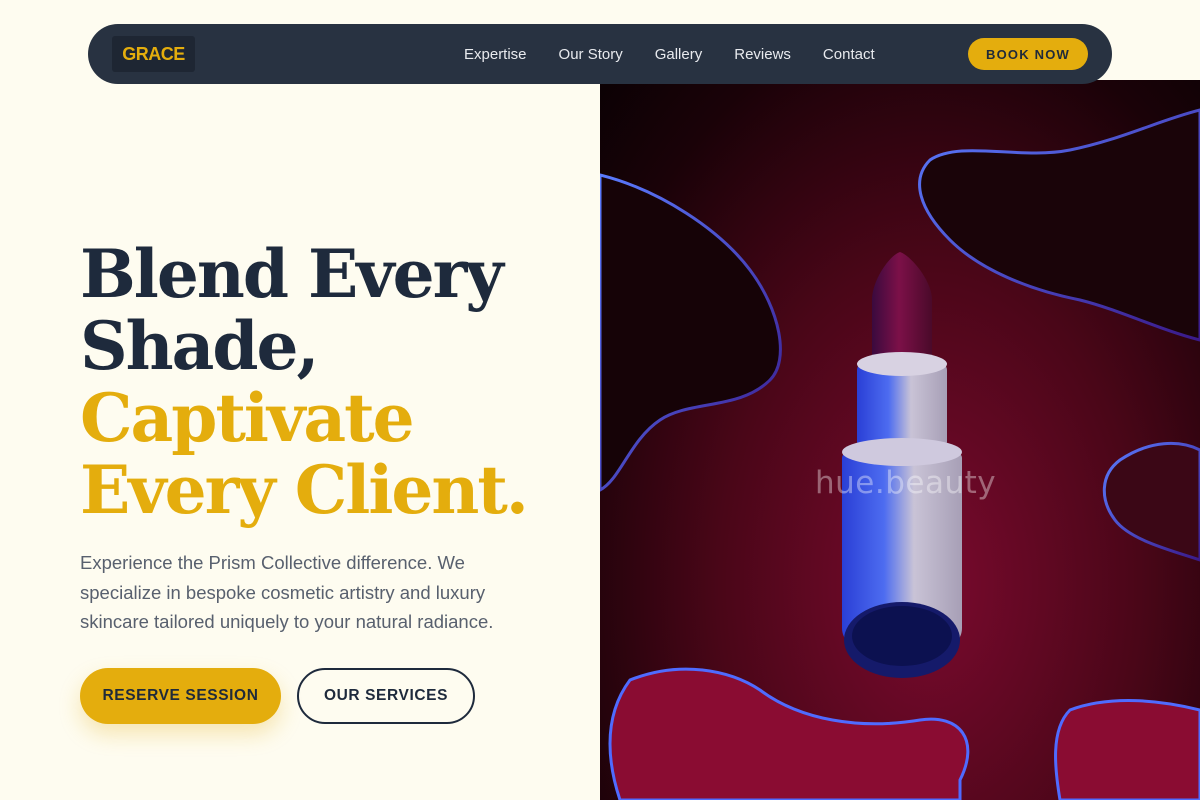 This screenshot has height=800, width=1200. Describe the element at coordinates (180, 696) in the screenshot. I see `reserve-session-button: RESERVE SESSION` at that location.